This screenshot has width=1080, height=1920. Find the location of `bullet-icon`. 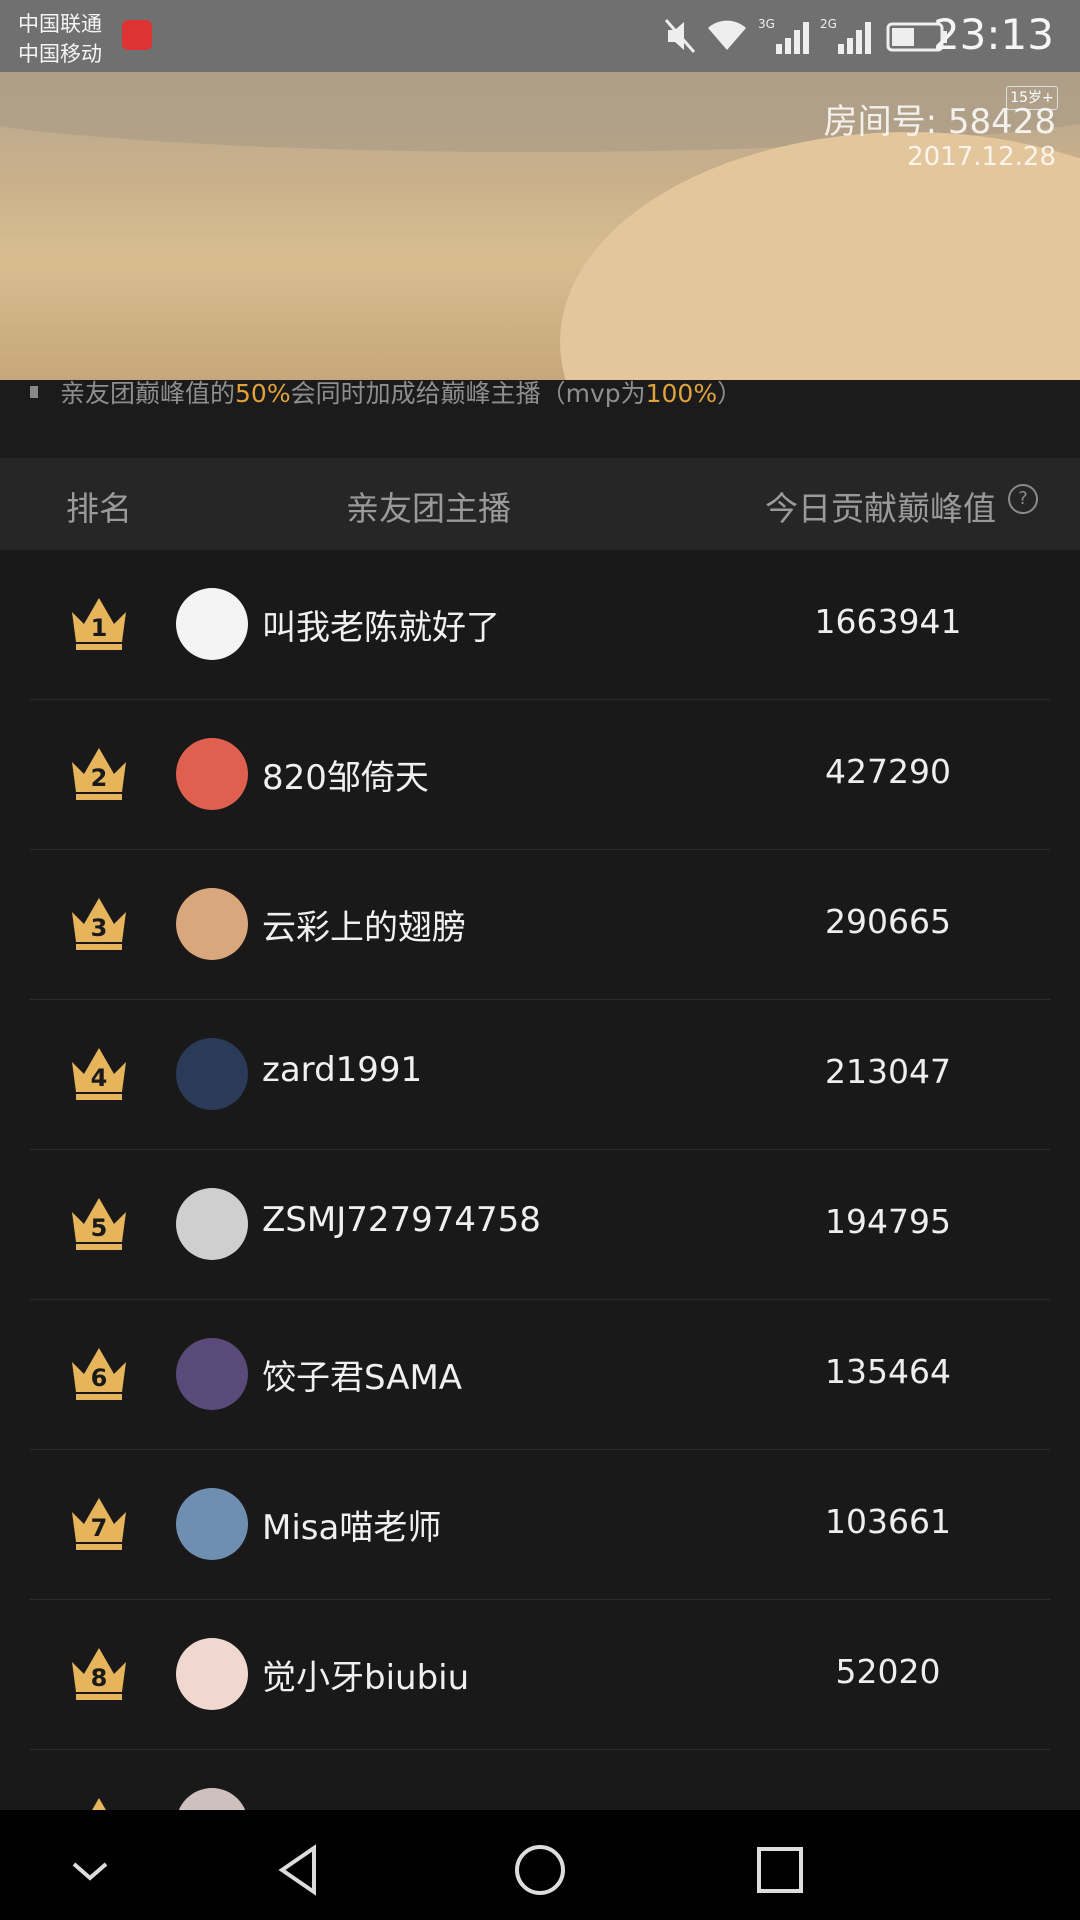

bullet-icon is located at coordinates (34, 392).